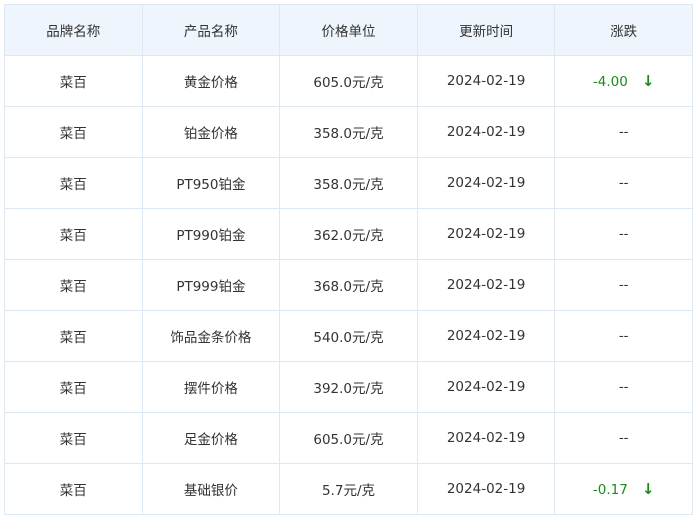 The image size is (696, 518). What do you see at coordinates (73, 30) in the screenshot?
I see `header-brand: 品牌名称` at bounding box center [73, 30].